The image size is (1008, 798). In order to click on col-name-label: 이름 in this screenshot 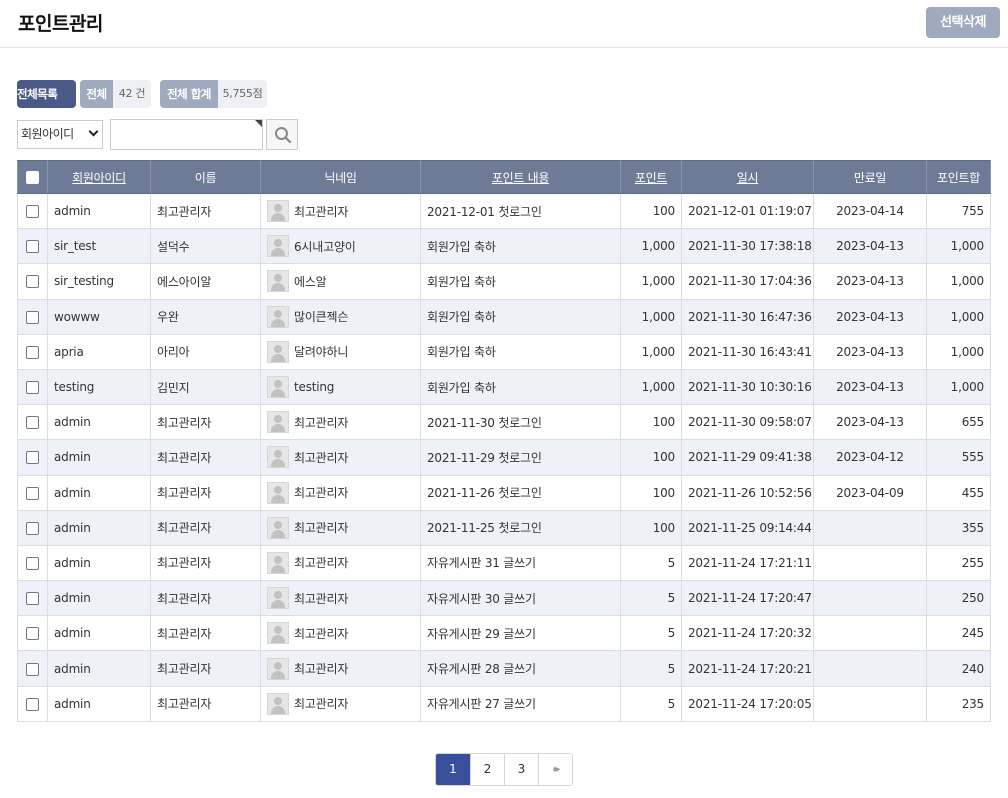, I will do `click(205, 177)`.